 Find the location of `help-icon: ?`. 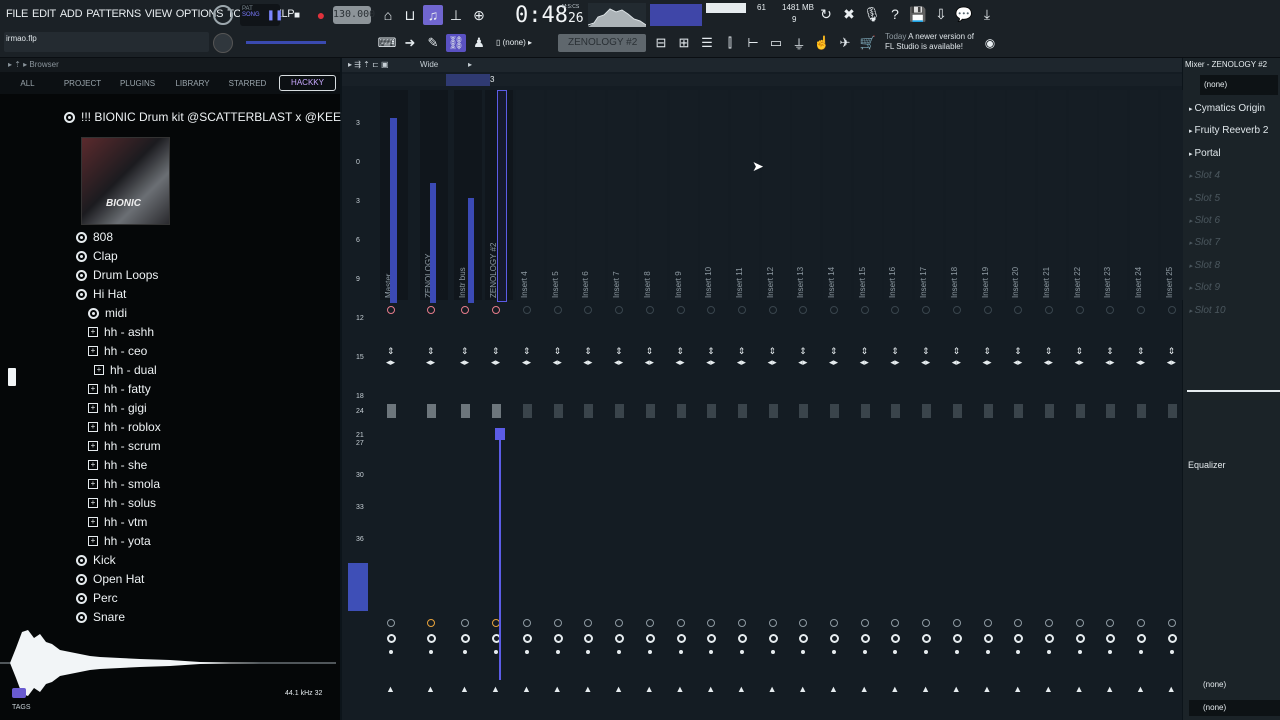

help-icon: ? is located at coordinates (895, 14).